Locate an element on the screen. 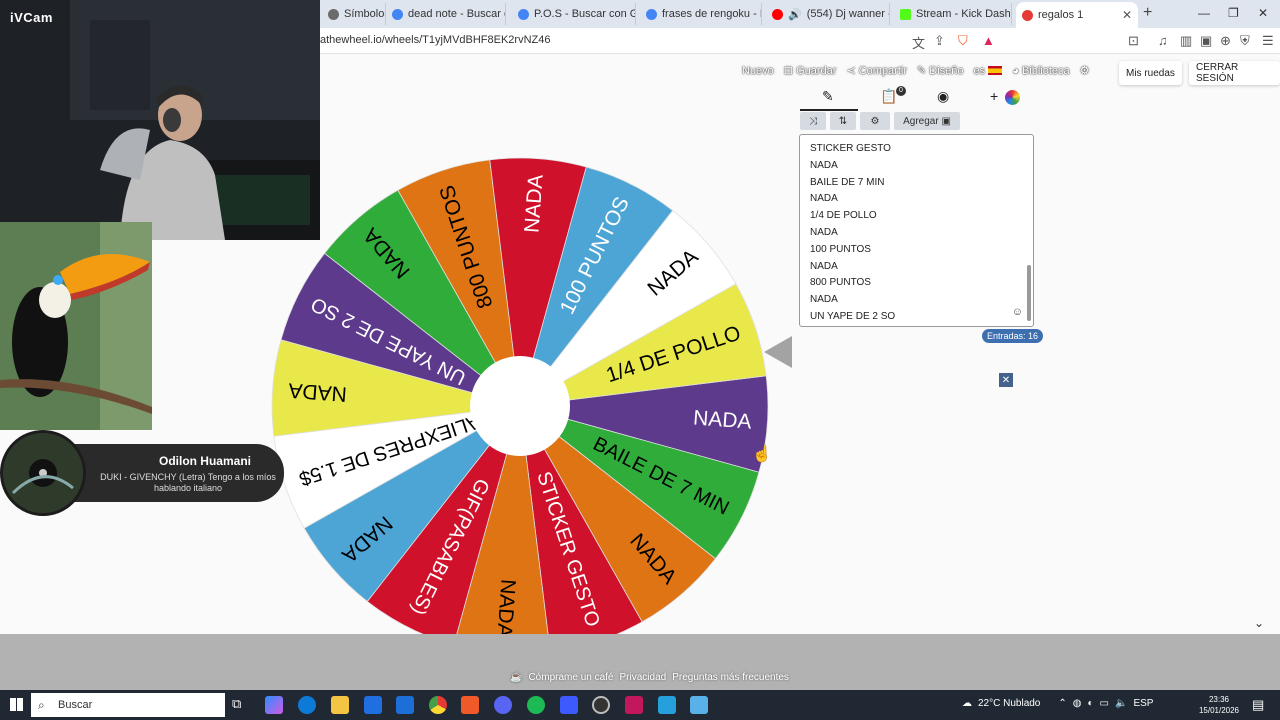  tray-icon: ◐ is located at coordinates (1091, 703).